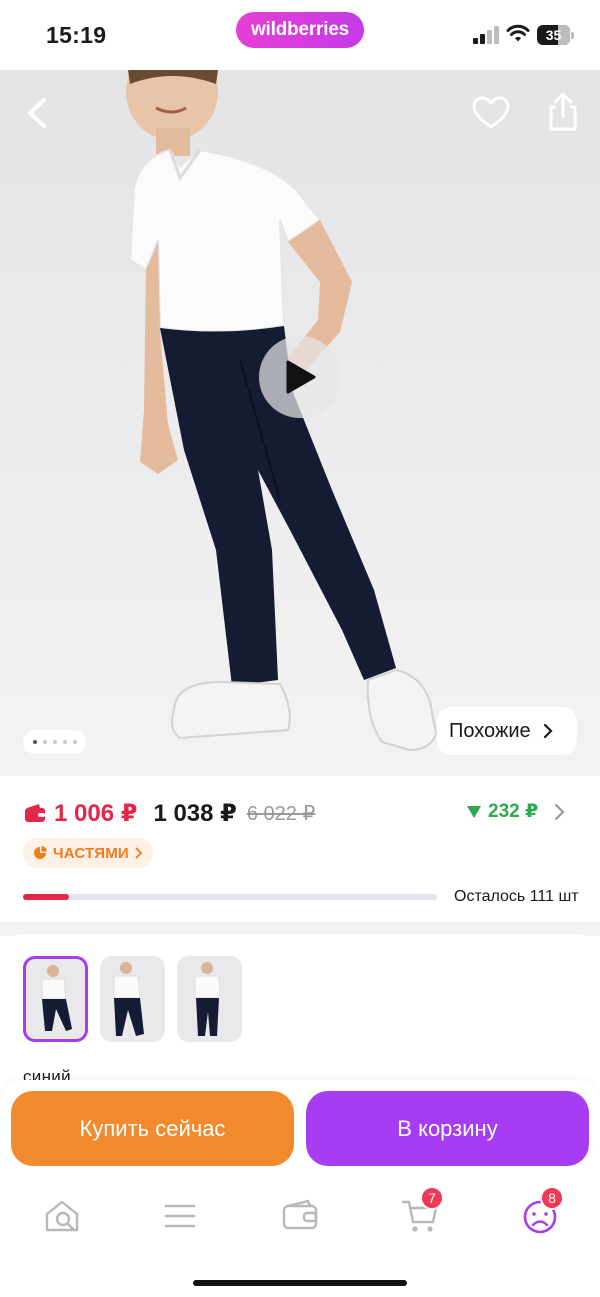 The width and height of the screenshot is (600, 1297). What do you see at coordinates (474, 811) in the screenshot?
I see `down-triangle-icon` at bounding box center [474, 811].